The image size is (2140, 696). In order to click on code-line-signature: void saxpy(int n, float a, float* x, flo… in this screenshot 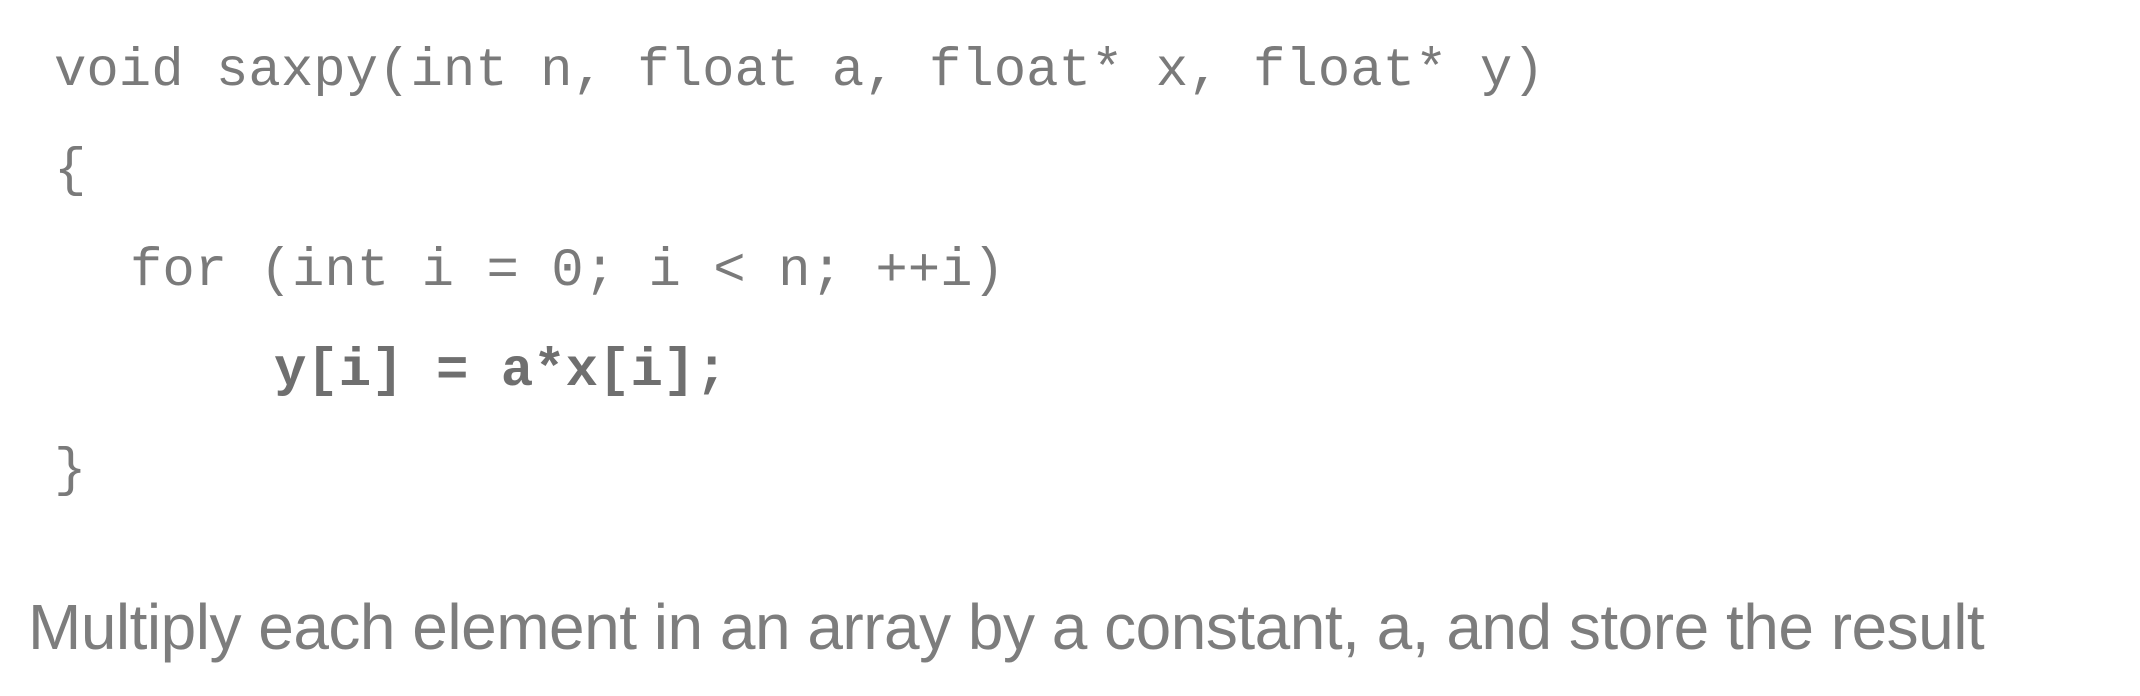, I will do `click(799, 71)`.